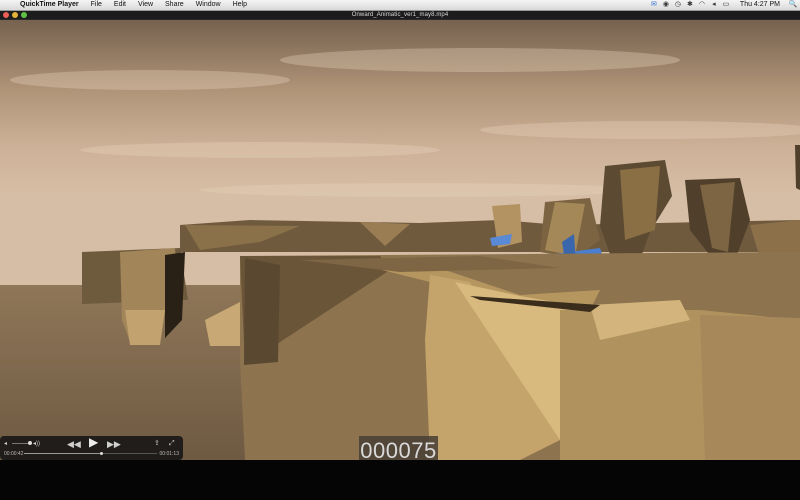  What do you see at coordinates (30, 443) in the screenshot?
I see `volume-knob` at bounding box center [30, 443].